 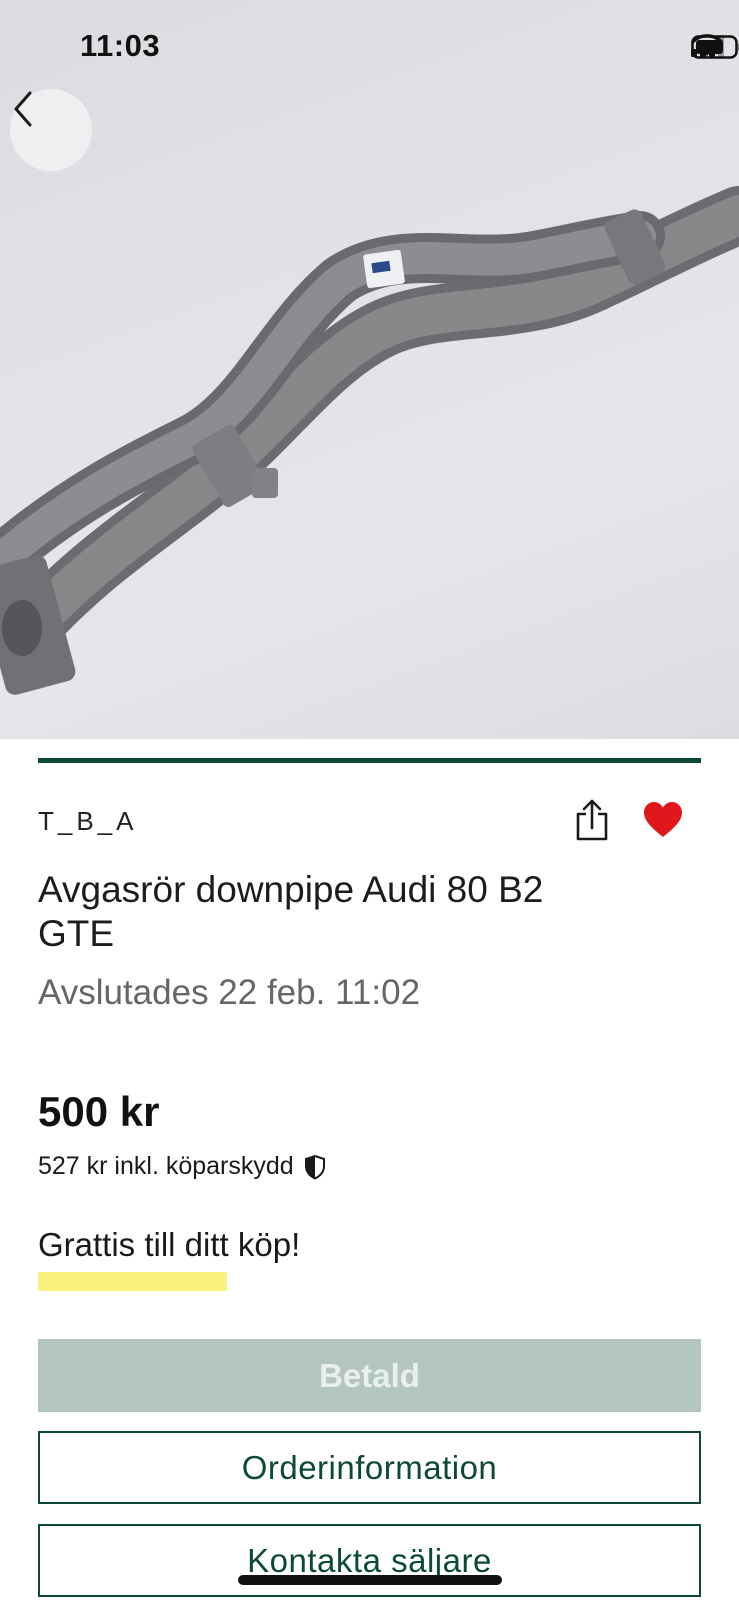 What do you see at coordinates (166, 1166) in the screenshot?
I see `price-incl-label: 527 kr inkl. köparskydd` at bounding box center [166, 1166].